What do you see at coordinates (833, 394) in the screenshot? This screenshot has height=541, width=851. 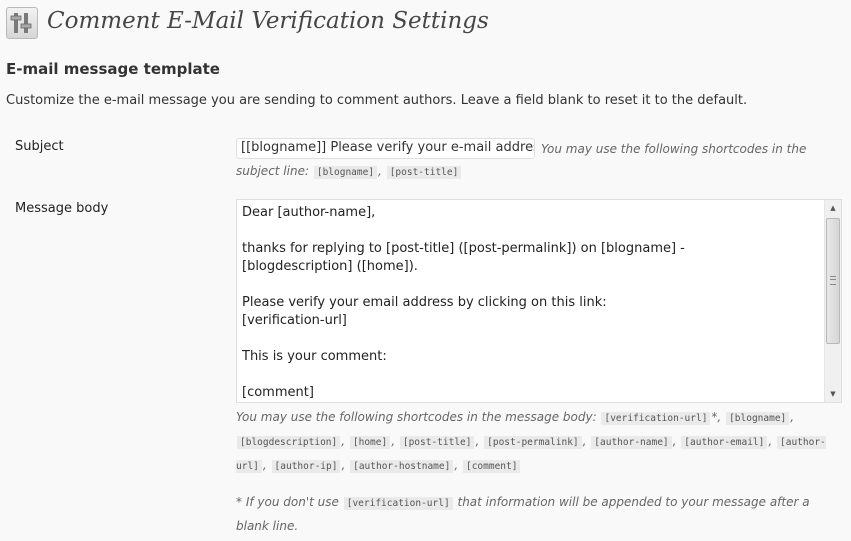 I see `arrow-down-icon: ▼` at bounding box center [833, 394].